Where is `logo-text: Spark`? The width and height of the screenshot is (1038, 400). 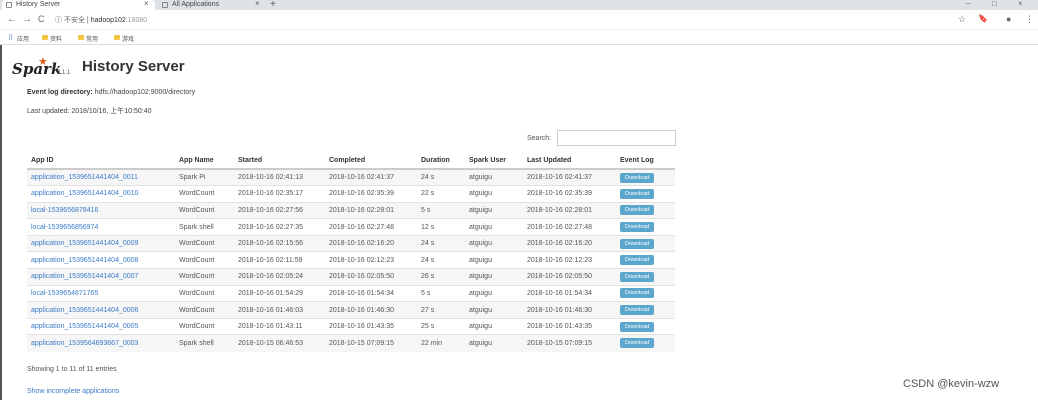 logo-text: Spark is located at coordinates (37, 69).